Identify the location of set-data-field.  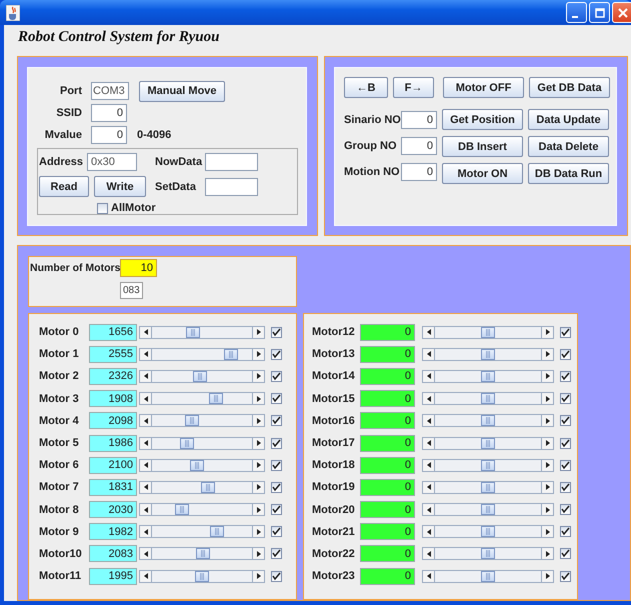
(231, 187).